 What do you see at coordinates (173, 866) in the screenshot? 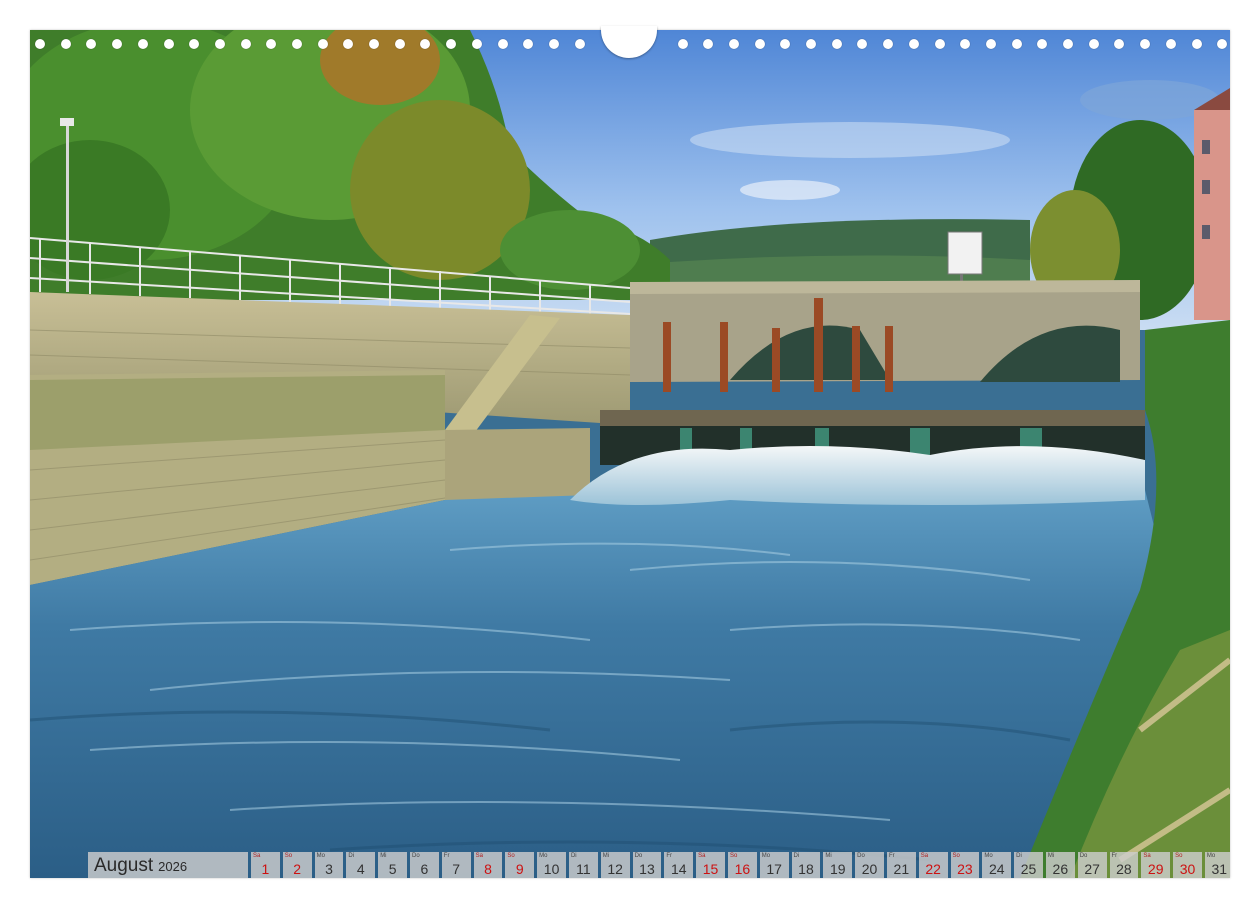
I see `month-year: 2026` at bounding box center [173, 866].